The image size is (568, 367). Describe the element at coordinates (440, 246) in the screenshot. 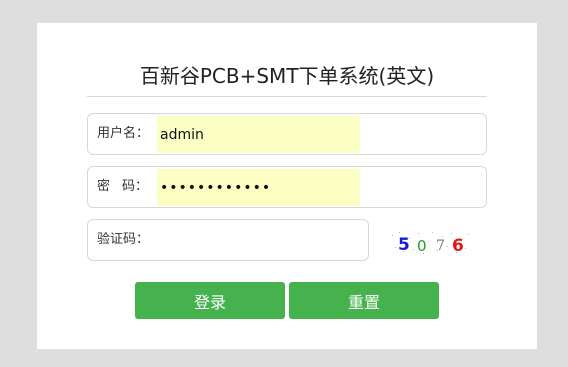

I see `captcha-digit-3: 7` at that location.